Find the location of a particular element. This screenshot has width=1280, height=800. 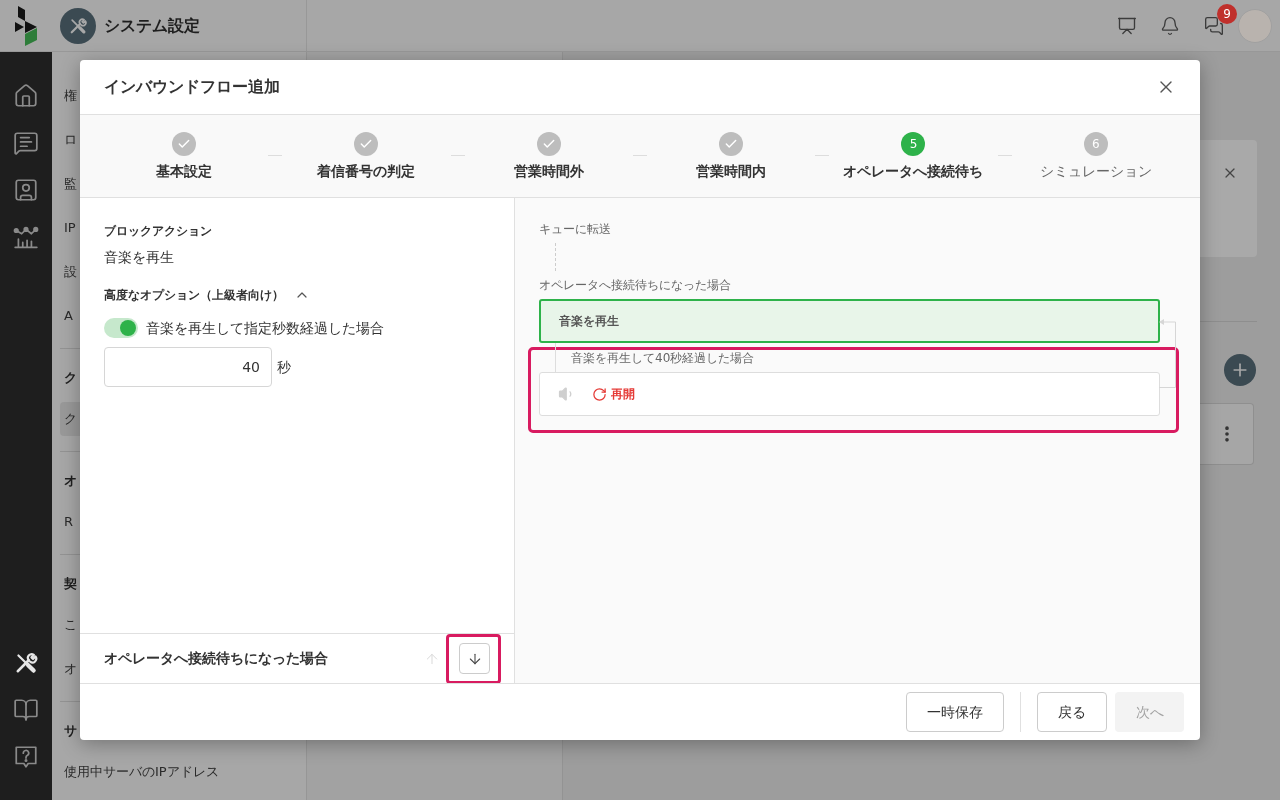

presentation-board-icon is located at coordinates (1127, 25).